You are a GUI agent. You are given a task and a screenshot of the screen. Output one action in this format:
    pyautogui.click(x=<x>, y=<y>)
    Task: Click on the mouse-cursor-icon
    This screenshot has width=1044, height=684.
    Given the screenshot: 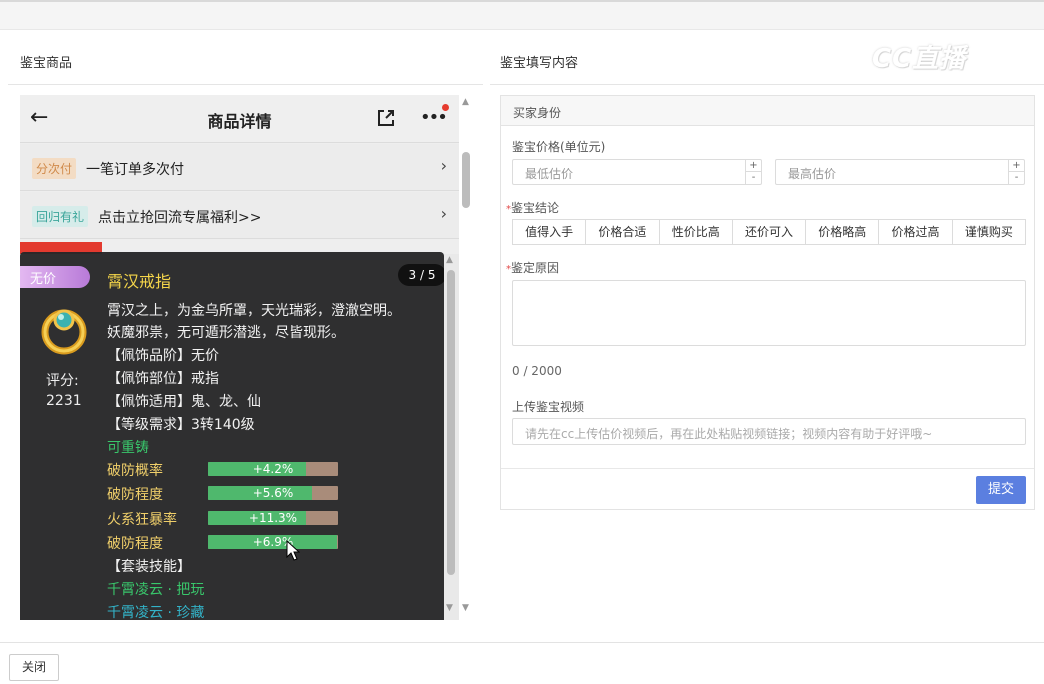 What is the action you would take?
    pyautogui.click(x=293, y=550)
    